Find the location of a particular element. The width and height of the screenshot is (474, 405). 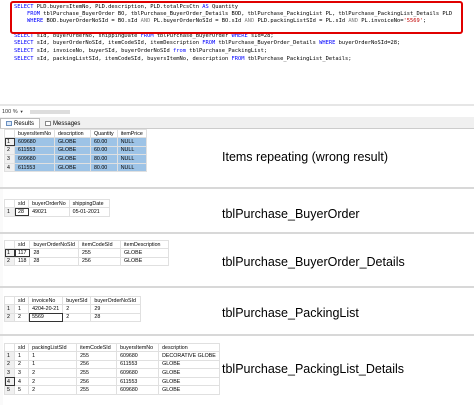

table-row: 1 28 49021 05-01-2021 is located at coordinates (57, 212).